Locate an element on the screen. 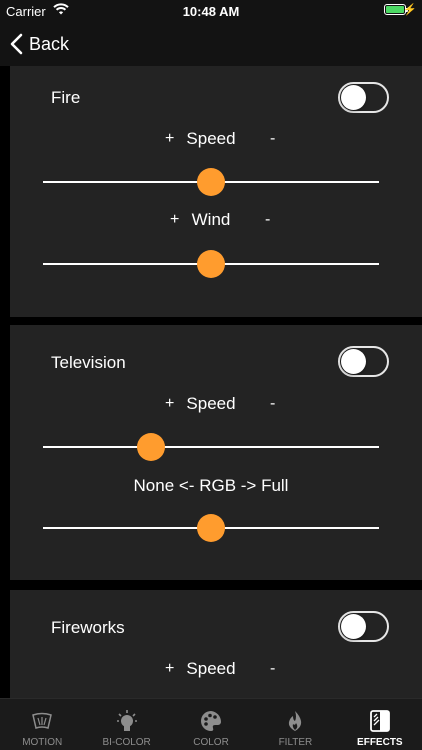 The width and height of the screenshot is (422, 750). tab-label: FILTER is located at coordinates (295, 742).